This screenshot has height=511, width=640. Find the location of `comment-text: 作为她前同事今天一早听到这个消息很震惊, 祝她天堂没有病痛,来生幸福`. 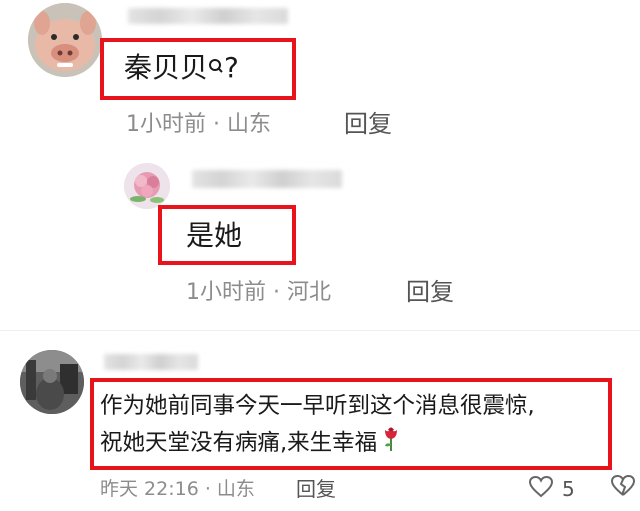

comment-text: 作为她前同事今天一早听到这个消息很震惊, 祝她天堂没有病痛,来生幸福 is located at coordinates (317, 425).